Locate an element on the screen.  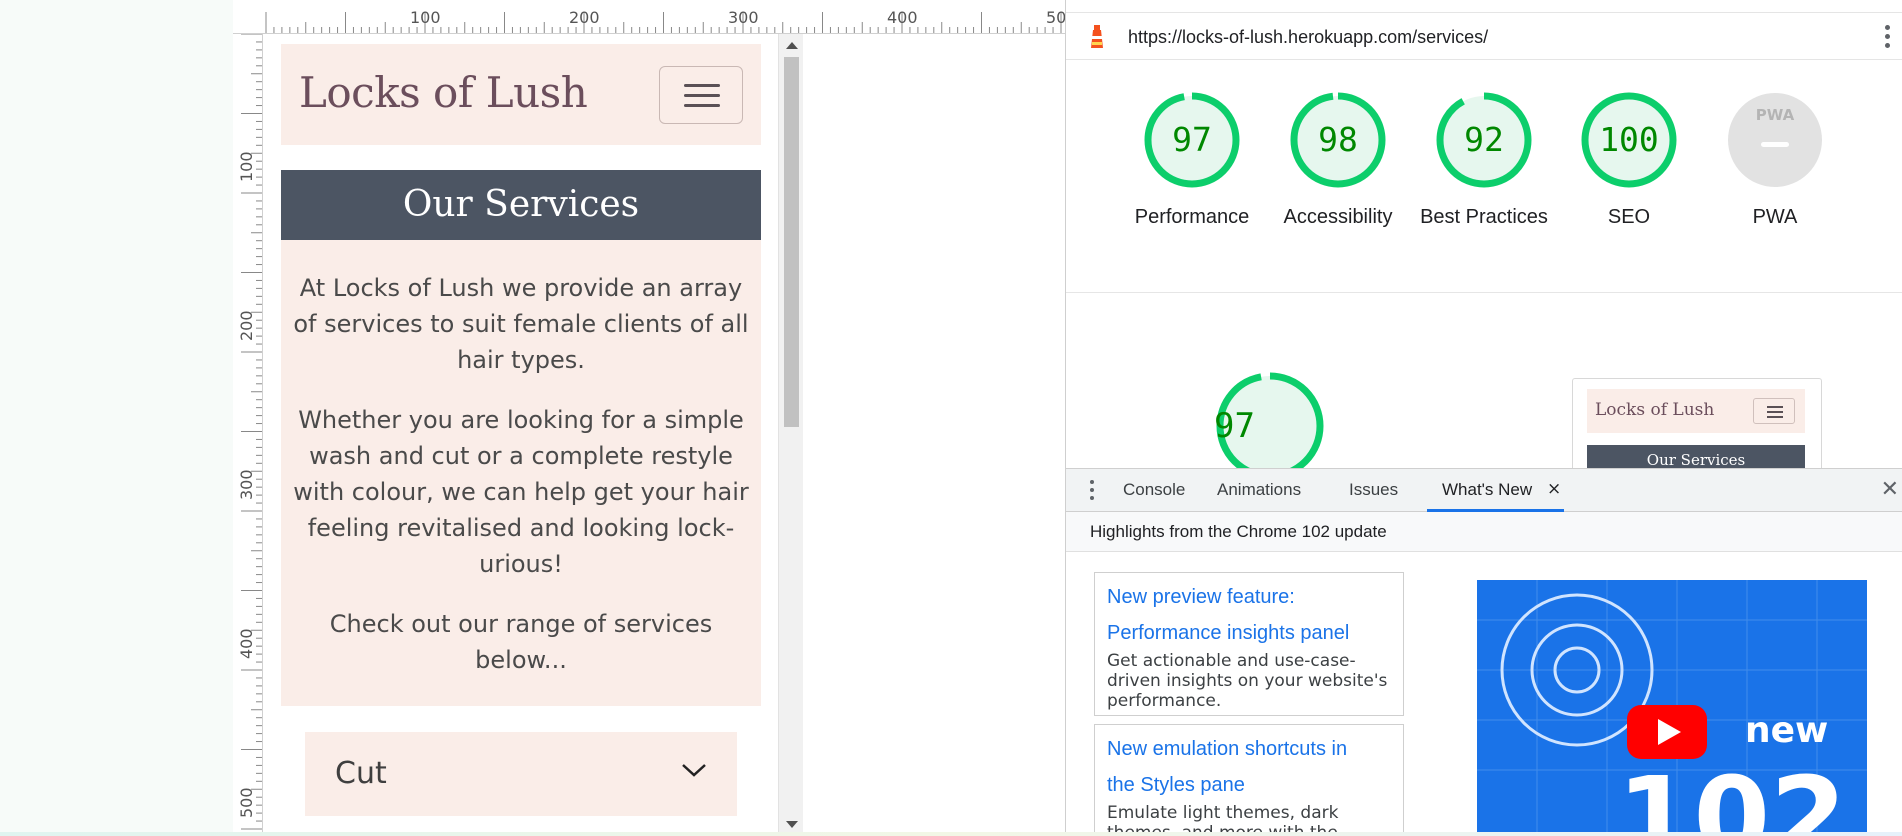
gauge-ring: 92 is located at coordinates (1484, 140).